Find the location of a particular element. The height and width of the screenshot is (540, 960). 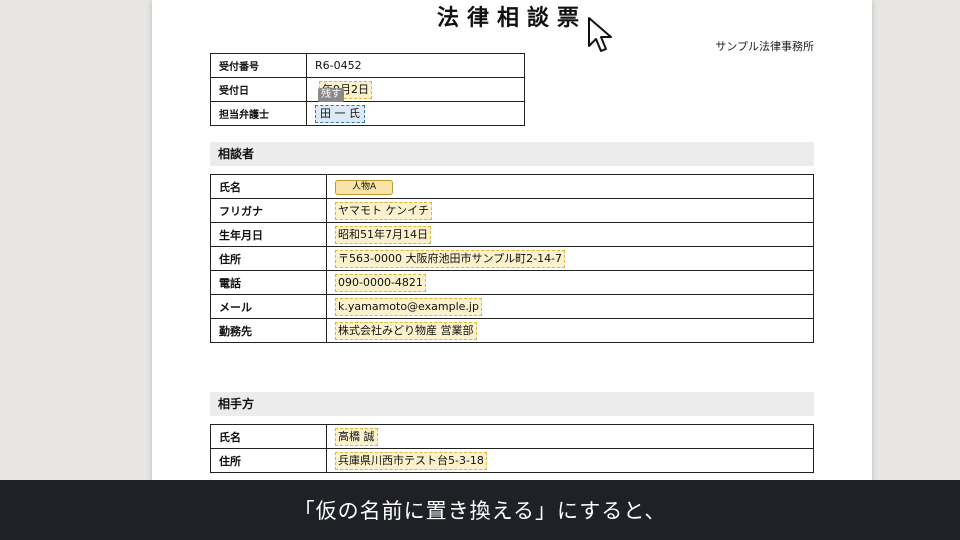

opponent-table: 氏名 高橋 誠 住所 兵庫県川西市テスト台5-3-18 is located at coordinates (512, 448).